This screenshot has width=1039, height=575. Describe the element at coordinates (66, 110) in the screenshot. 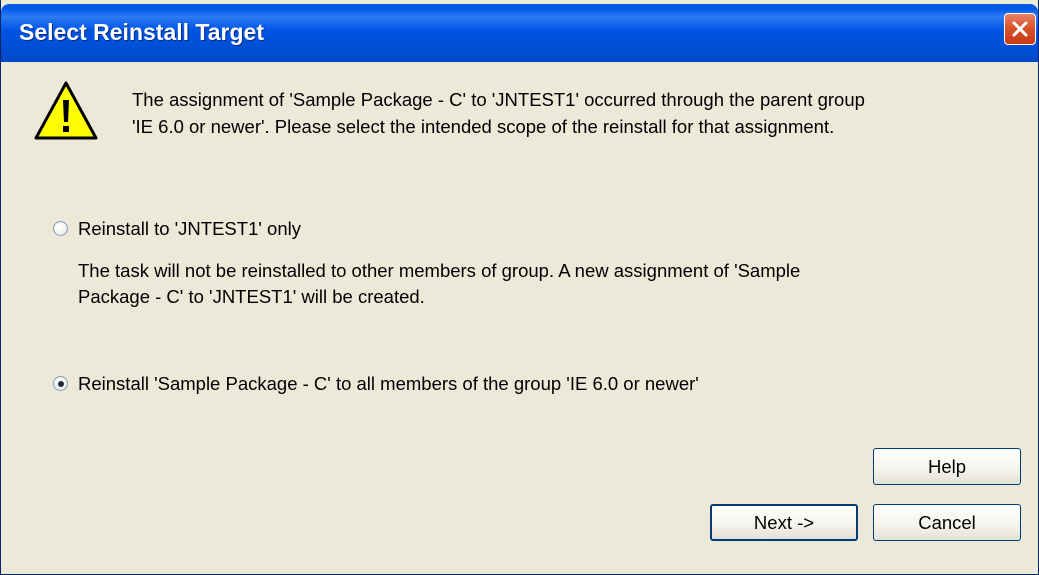

I see `warning-icon` at that location.